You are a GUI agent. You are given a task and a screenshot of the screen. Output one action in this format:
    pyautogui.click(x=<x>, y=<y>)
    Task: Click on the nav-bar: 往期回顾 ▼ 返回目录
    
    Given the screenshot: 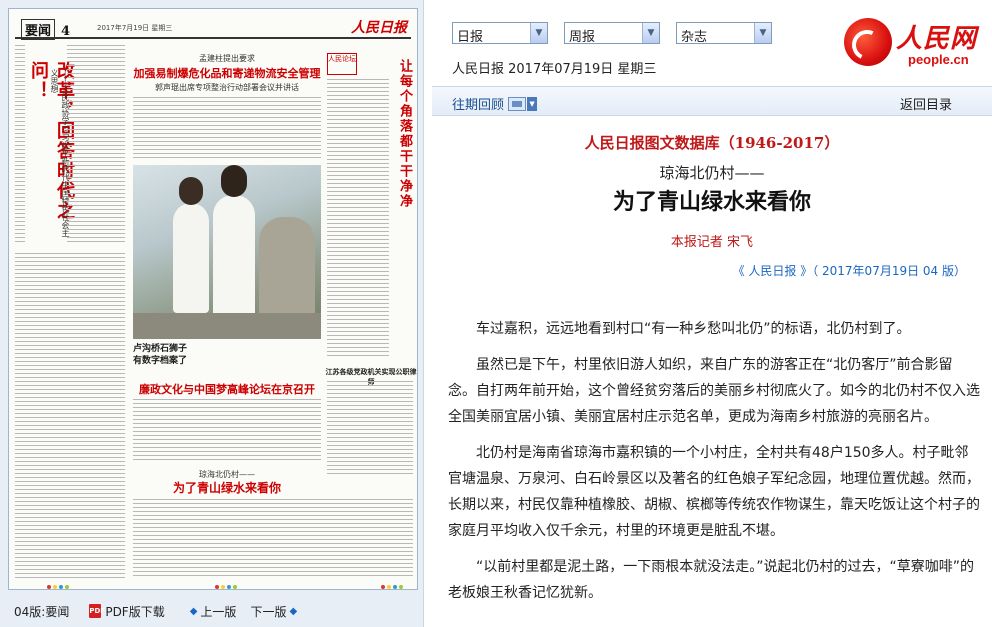 What is the action you would take?
    pyautogui.click(x=712, y=101)
    